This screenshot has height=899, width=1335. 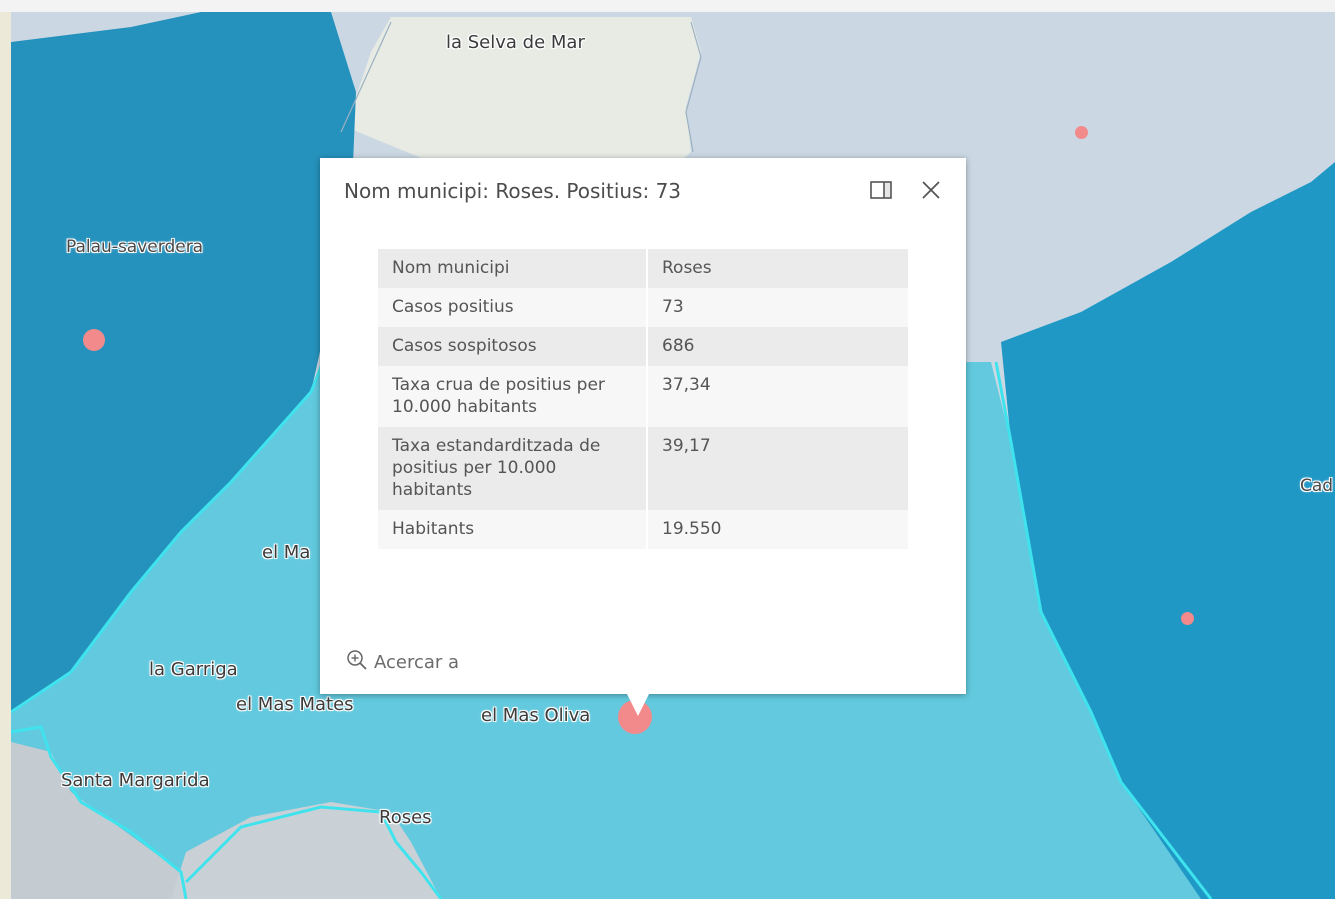 What do you see at coordinates (360, 662) in the screenshot?
I see `zoom-in-icon` at bounding box center [360, 662].